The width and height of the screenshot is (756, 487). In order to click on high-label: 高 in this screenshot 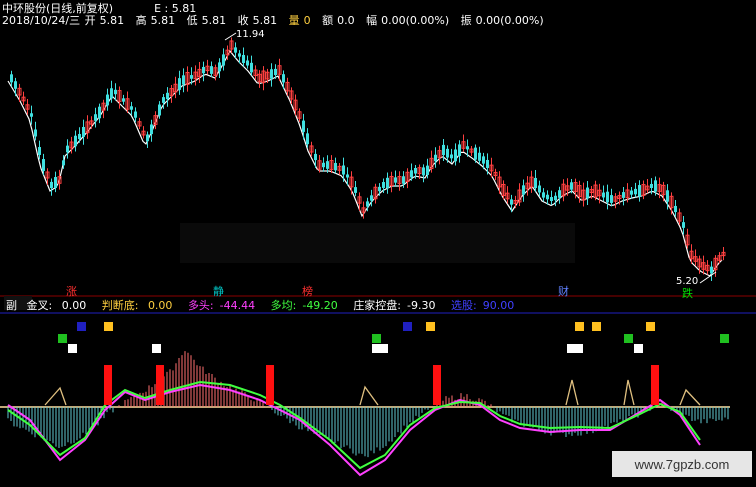, I will do `click(141, 20)`.